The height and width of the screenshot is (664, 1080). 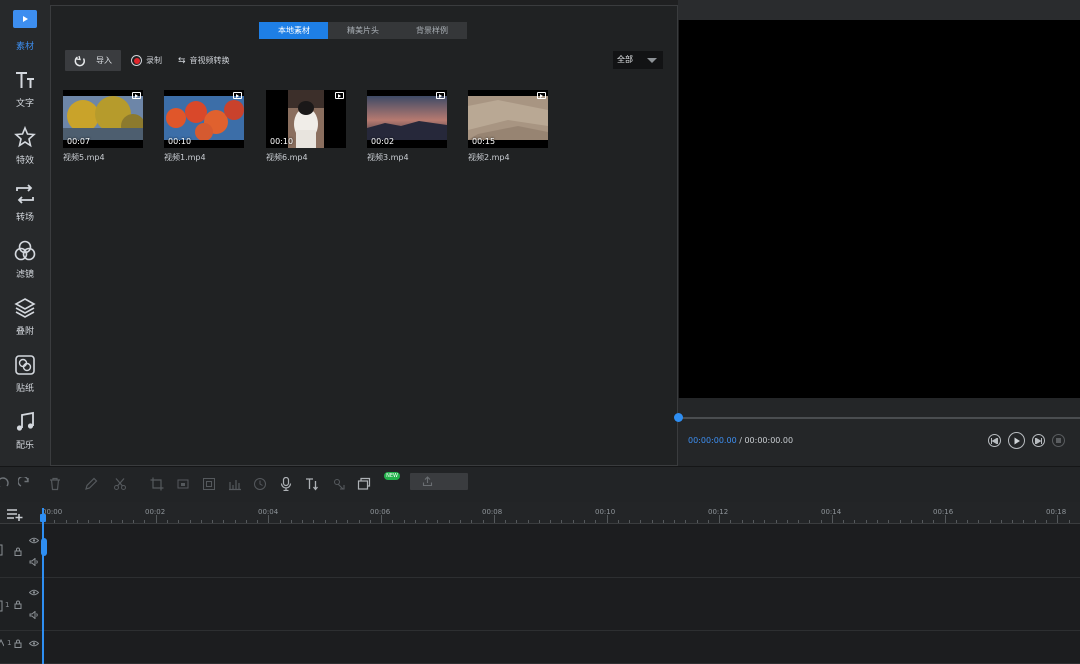 I want to click on record-button: 录制, so click(x=146, y=60).